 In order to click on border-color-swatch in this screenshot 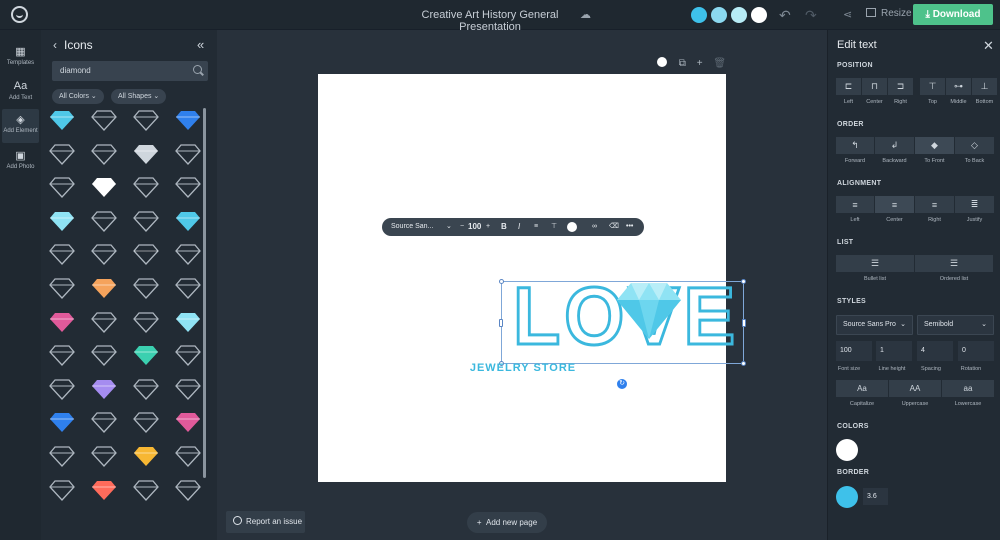, I will do `click(847, 497)`.